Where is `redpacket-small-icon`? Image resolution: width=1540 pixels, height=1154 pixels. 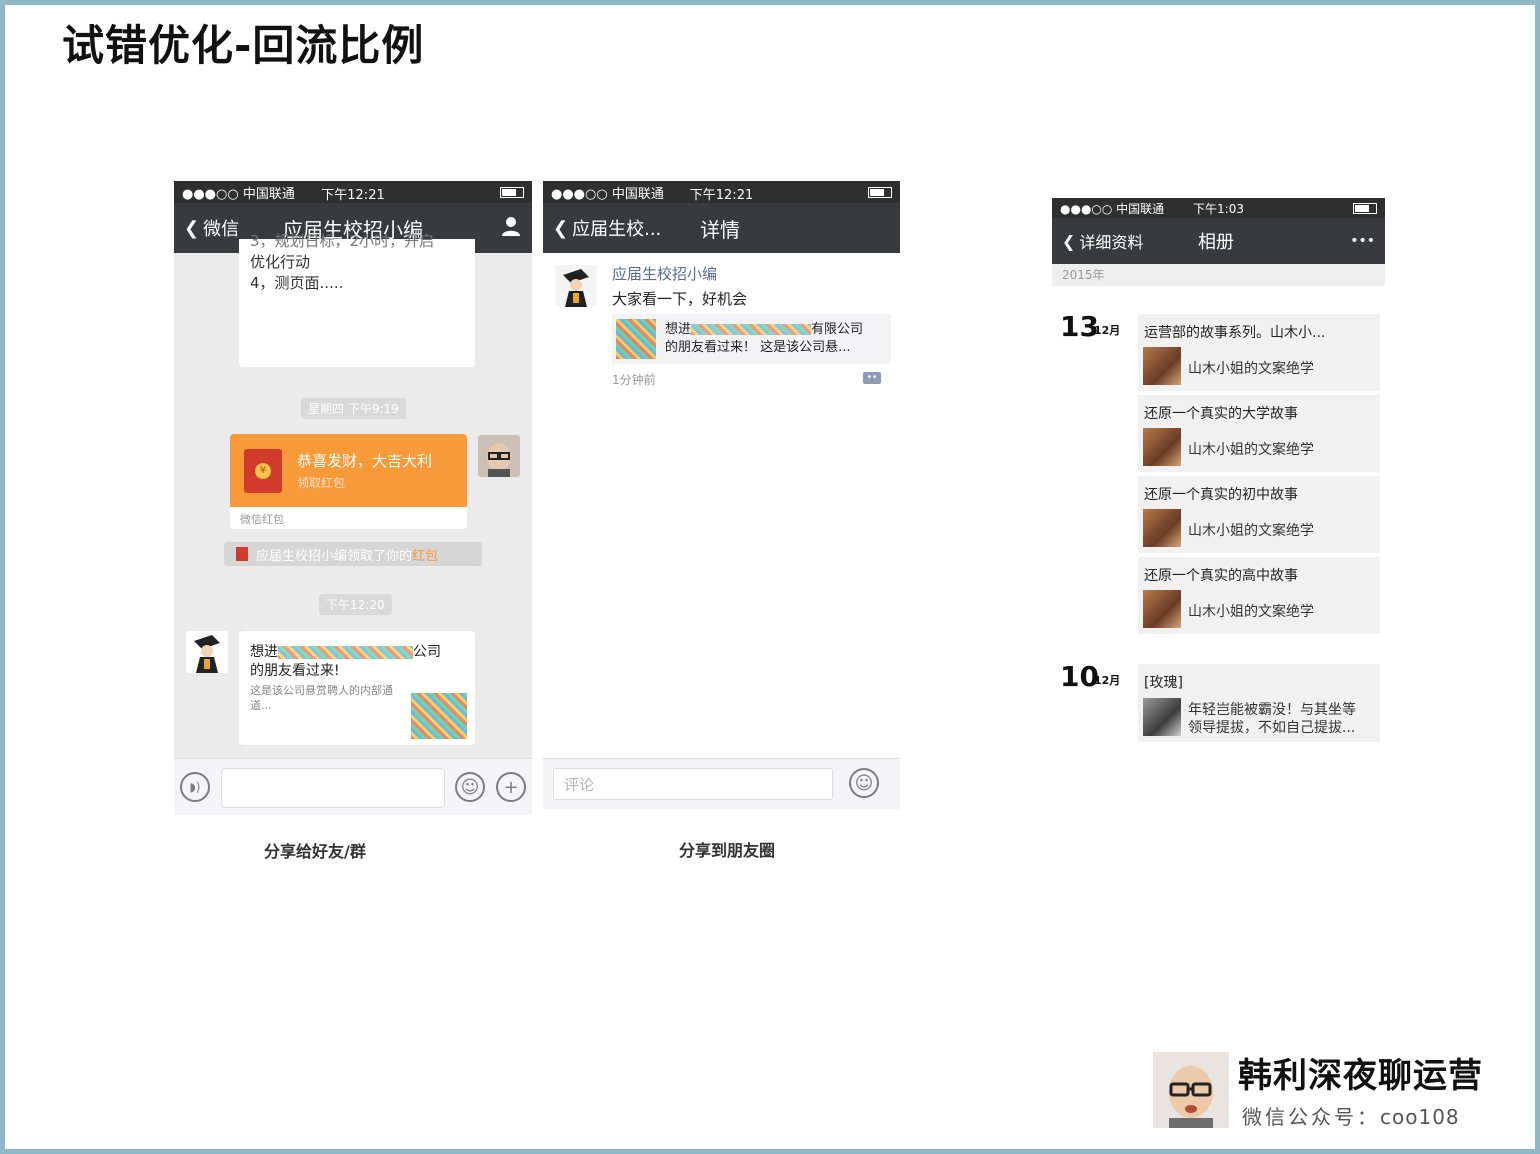
redpacket-small-icon is located at coordinates (242, 554).